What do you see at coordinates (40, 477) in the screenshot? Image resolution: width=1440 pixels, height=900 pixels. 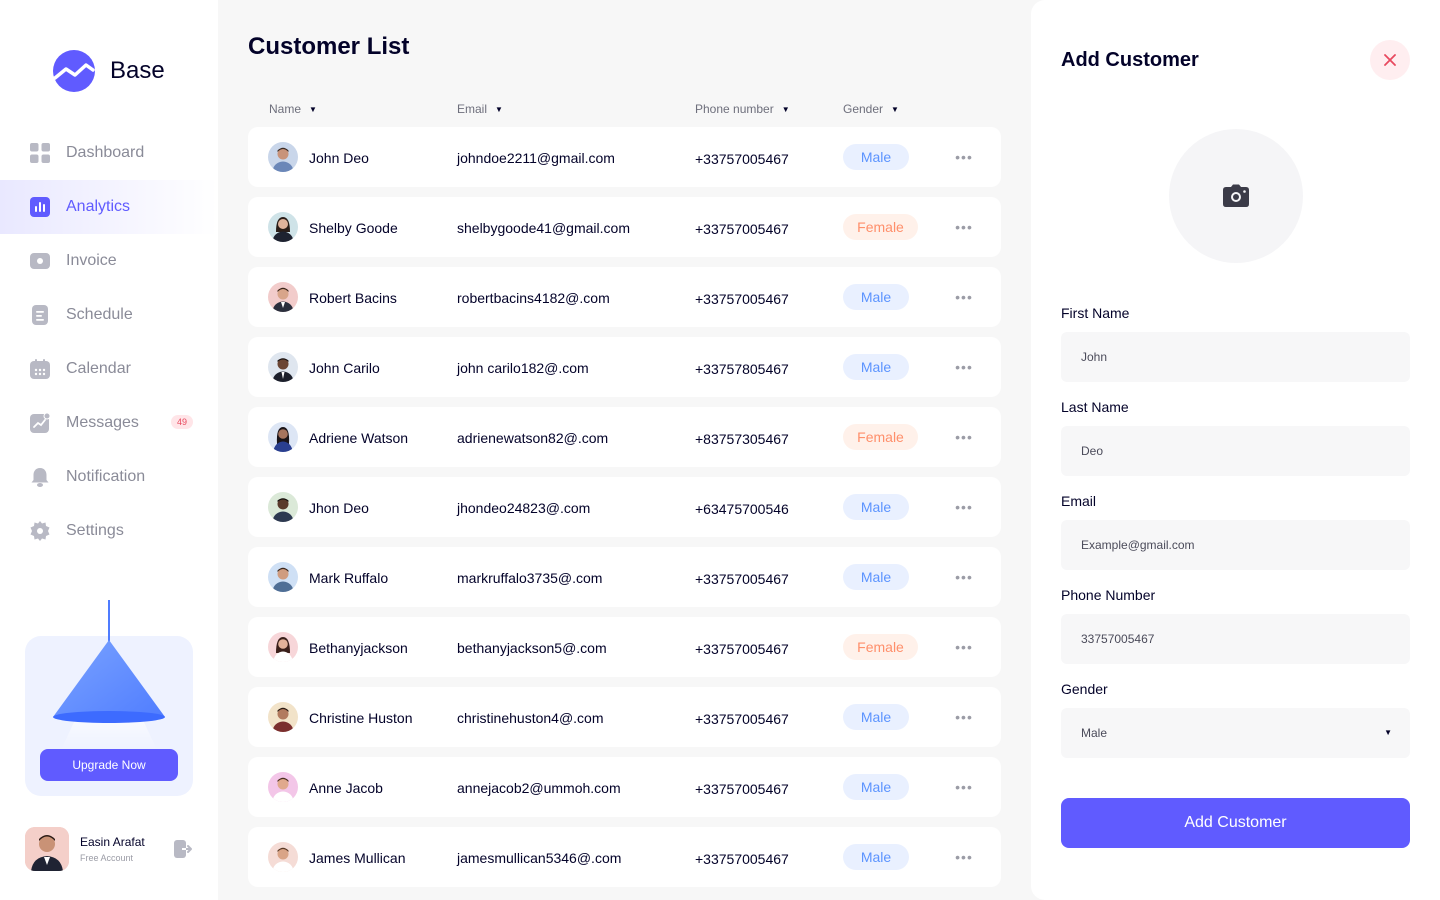 I see `notification-icon` at bounding box center [40, 477].